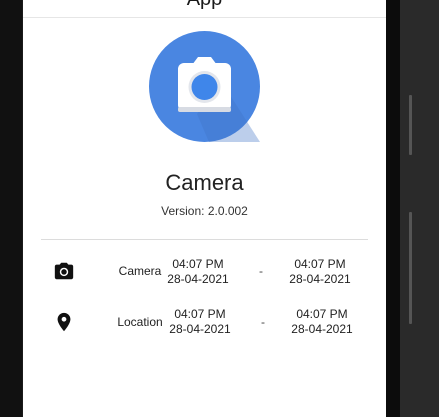  I want to click on camera-icon, so click(64, 271).